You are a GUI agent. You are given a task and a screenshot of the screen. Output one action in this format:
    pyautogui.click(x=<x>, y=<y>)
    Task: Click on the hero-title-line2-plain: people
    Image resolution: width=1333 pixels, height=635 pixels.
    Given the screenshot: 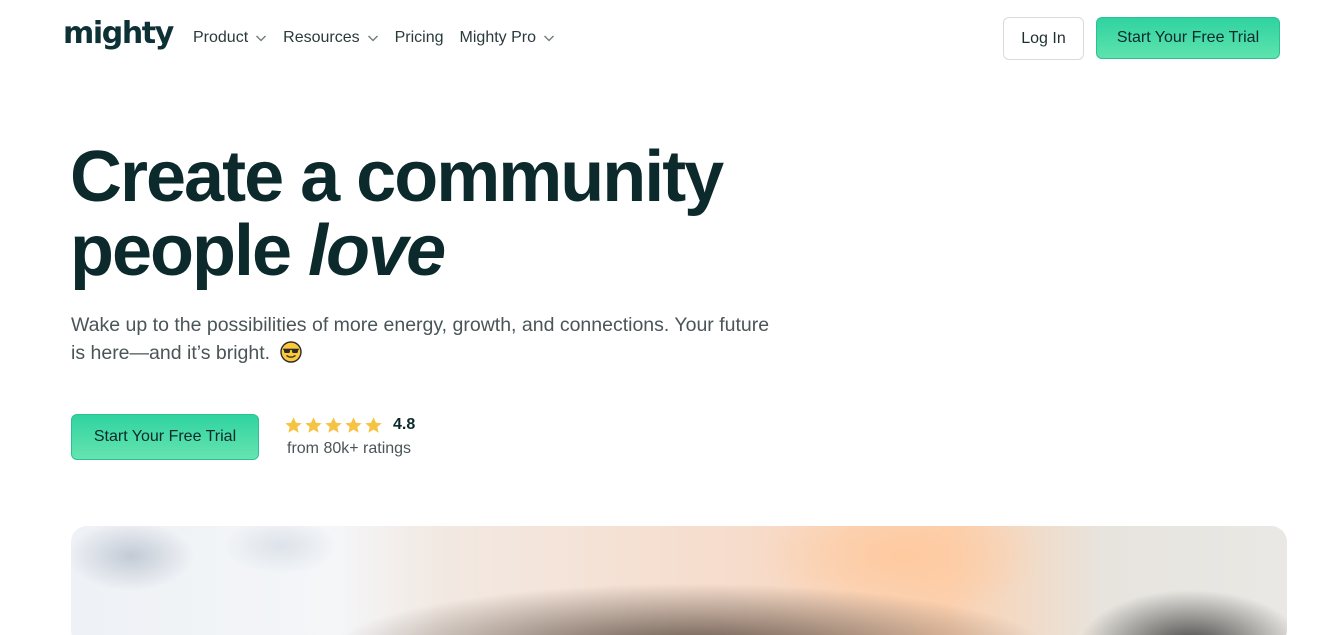 What is the action you would take?
    pyautogui.click(x=189, y=251)
    